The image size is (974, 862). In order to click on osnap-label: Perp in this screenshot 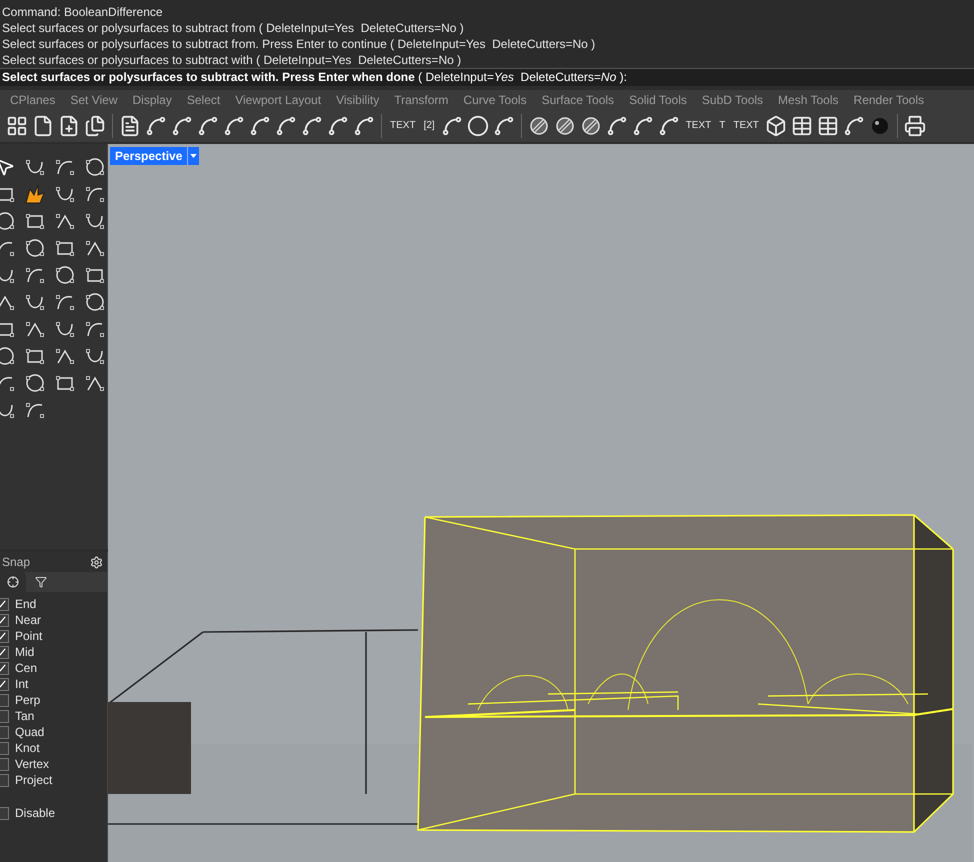, I will do `click(27, 700)`.